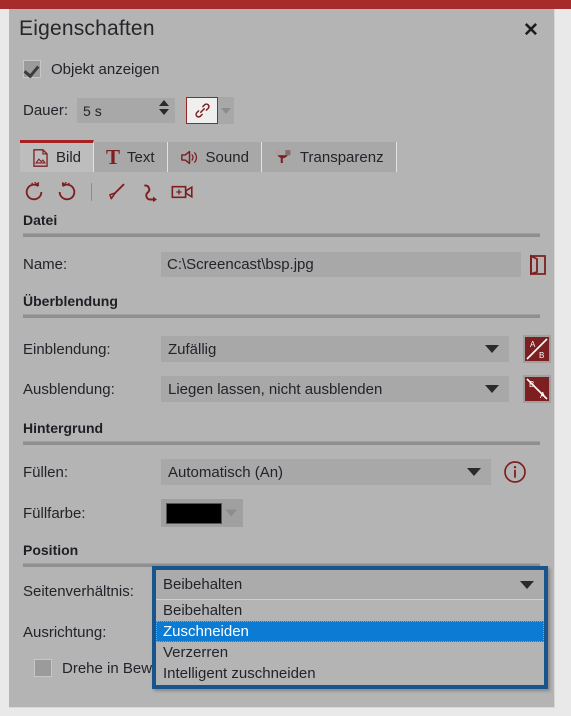 This screenshot has height=716, width=571. What do you see at coordinates (531, 31) in the screenshot?
I see `close-icon: ✕` at bounding box center [531, 31].